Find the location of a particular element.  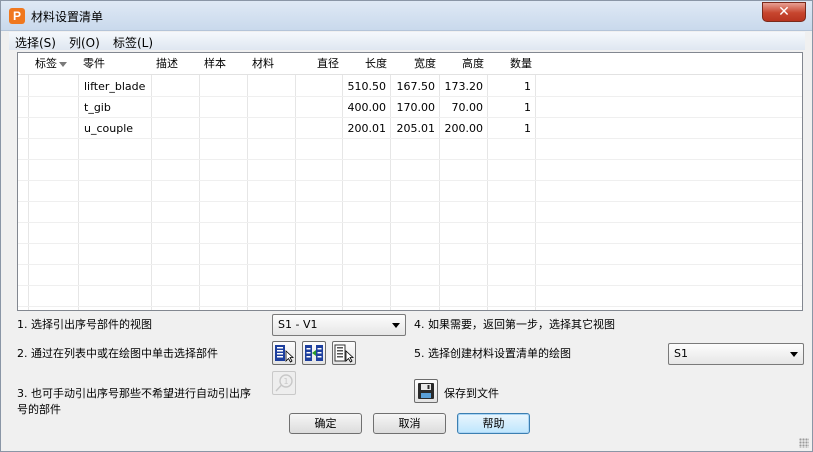

column-header-length: 长度 is located at coordinates (366, 64).